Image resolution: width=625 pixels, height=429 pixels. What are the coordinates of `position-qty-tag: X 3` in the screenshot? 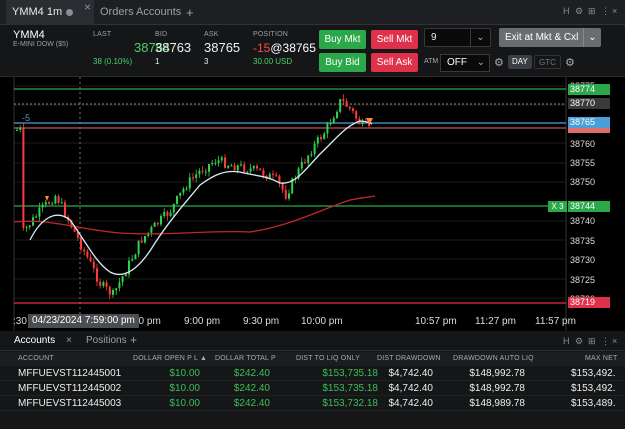 It's located at (557, 206).